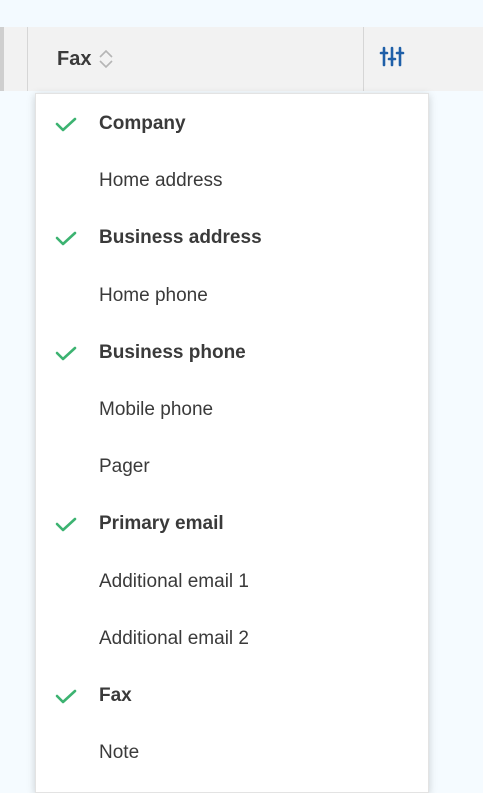  I want to click on menu-item-label: Mobile phone, so click(156, 409).